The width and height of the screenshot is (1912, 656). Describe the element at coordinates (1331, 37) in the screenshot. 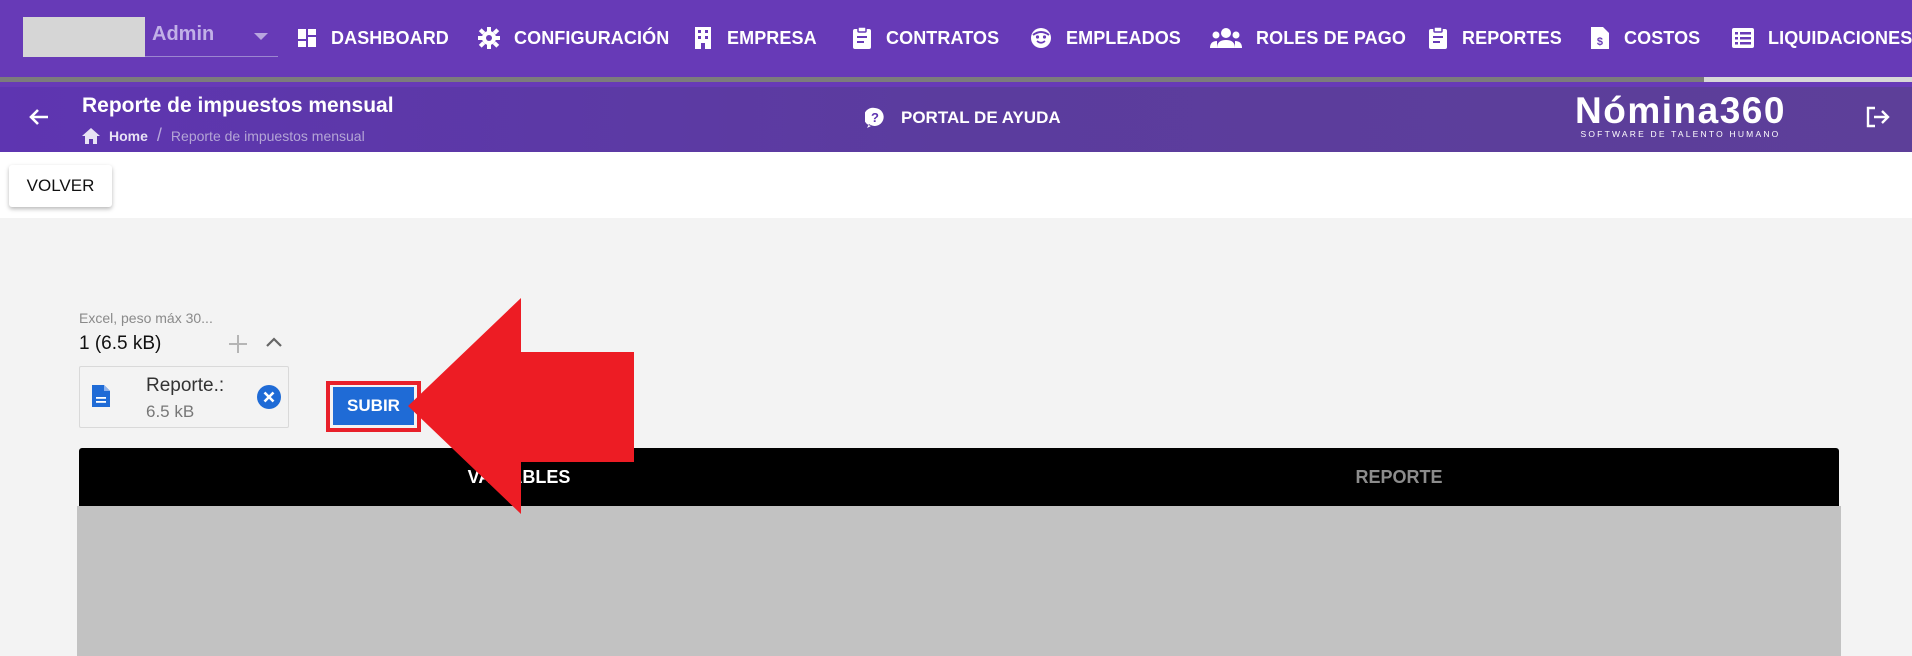

I see `nav-label: ROLES DE PAGO` at that location.